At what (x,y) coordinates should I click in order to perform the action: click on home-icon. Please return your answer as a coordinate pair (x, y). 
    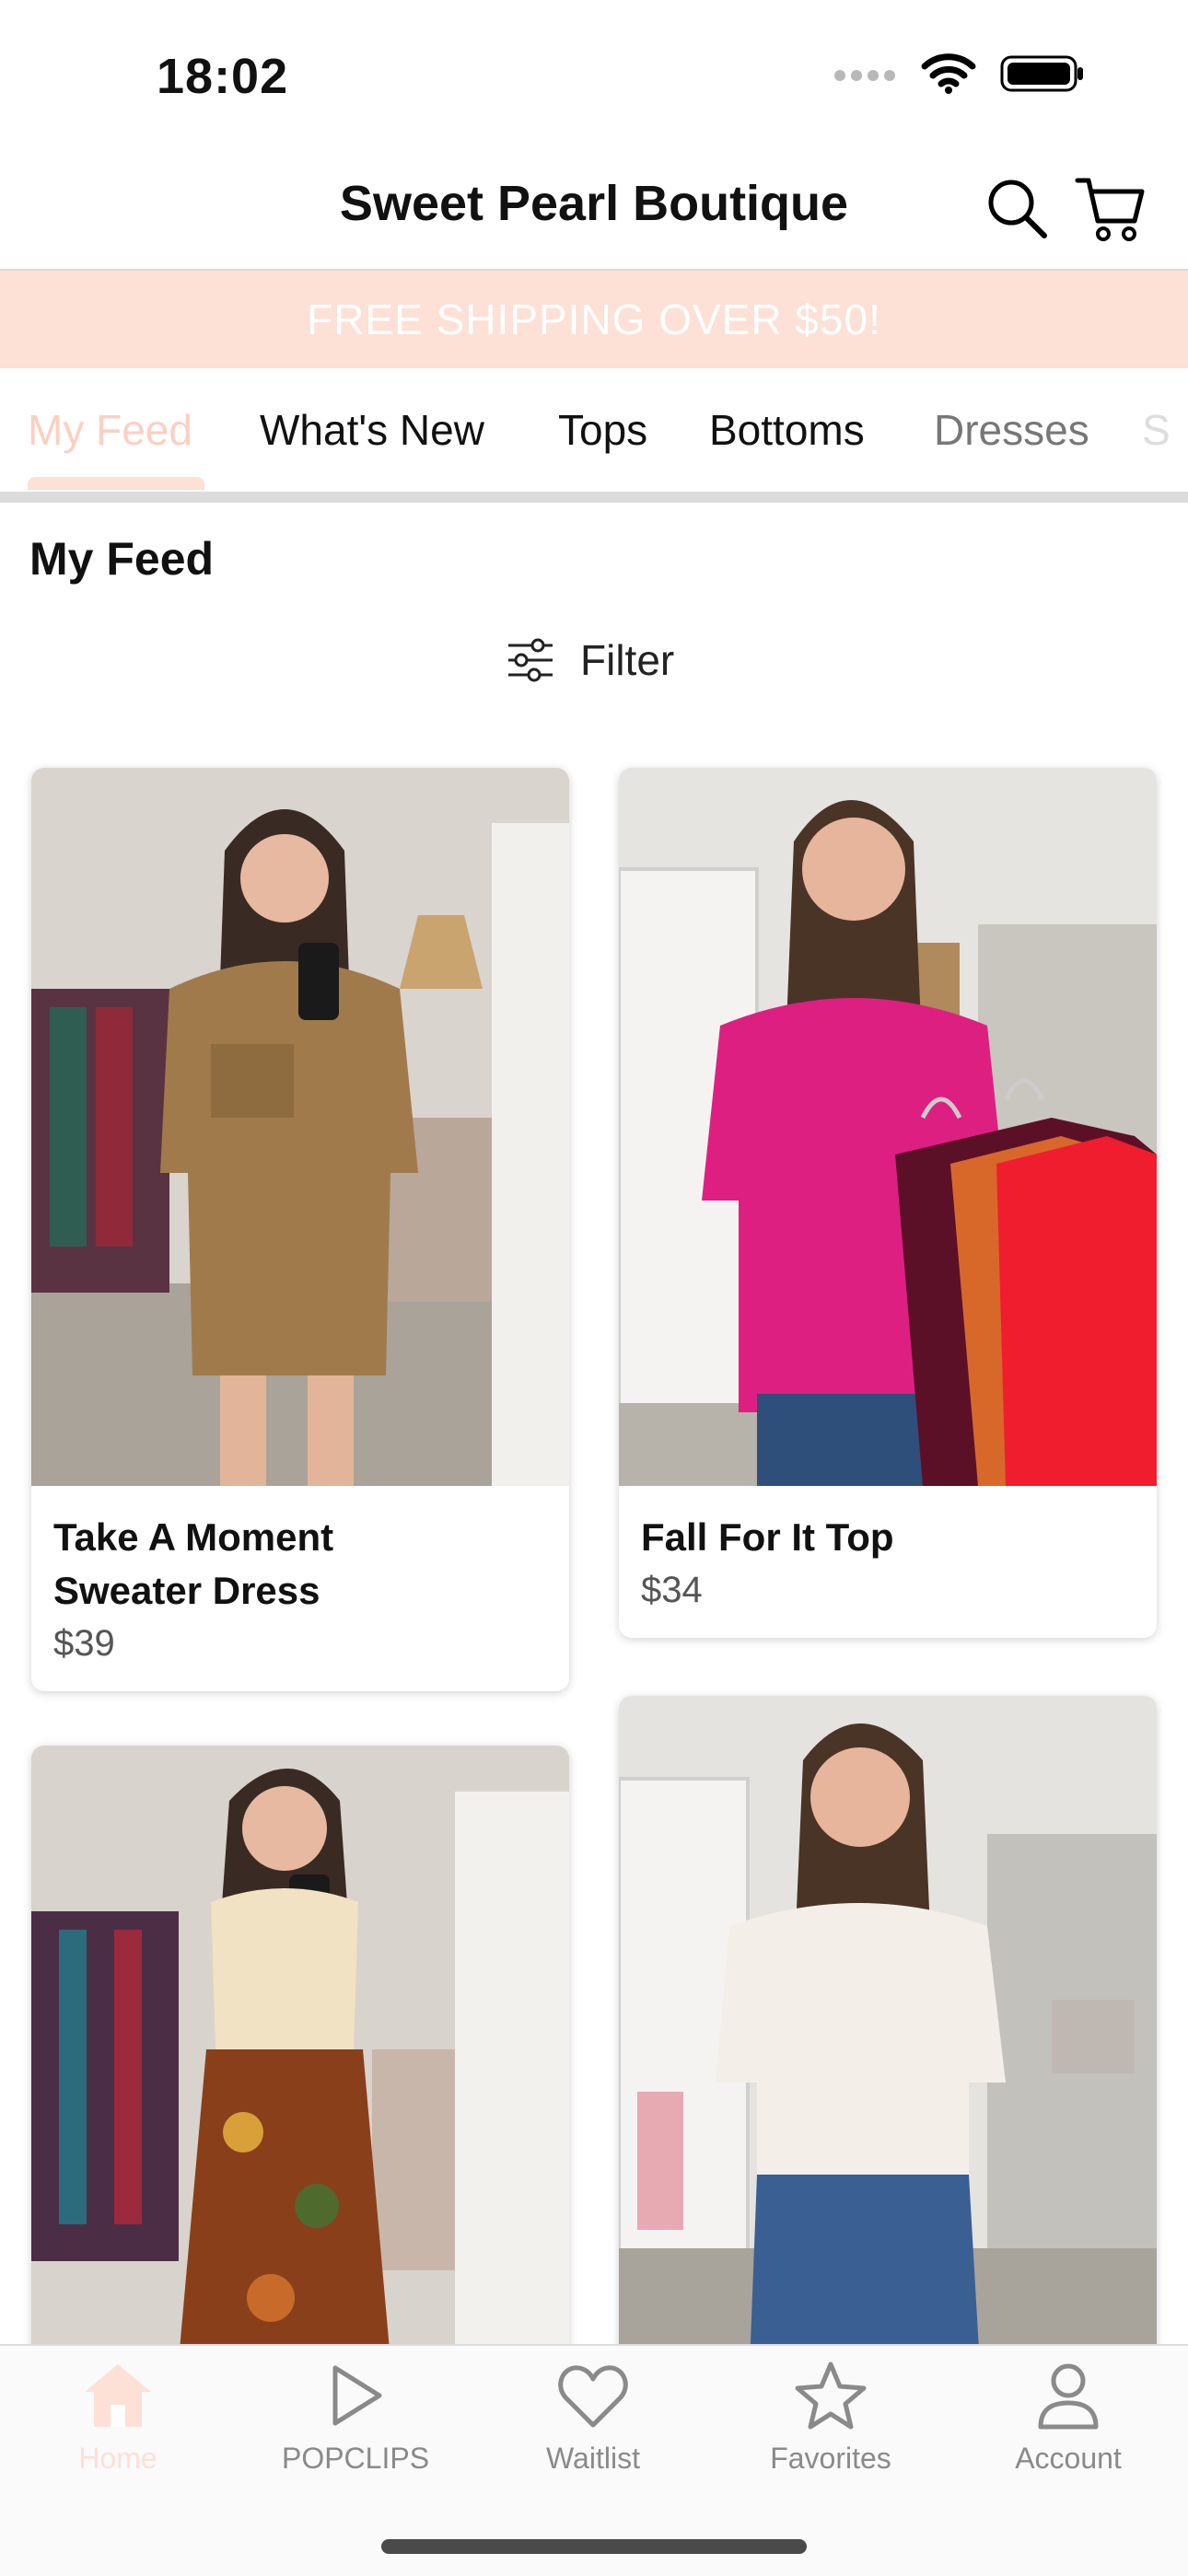
    Looking at the image, I should click on (118, 2395).